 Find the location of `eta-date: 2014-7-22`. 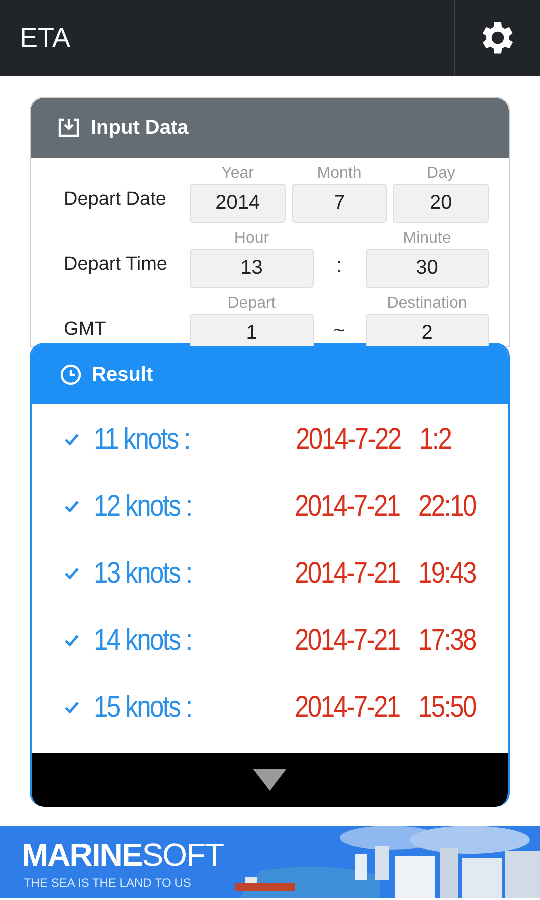

eta-date: 2014-7-22 is located at coordinates (348, 440).